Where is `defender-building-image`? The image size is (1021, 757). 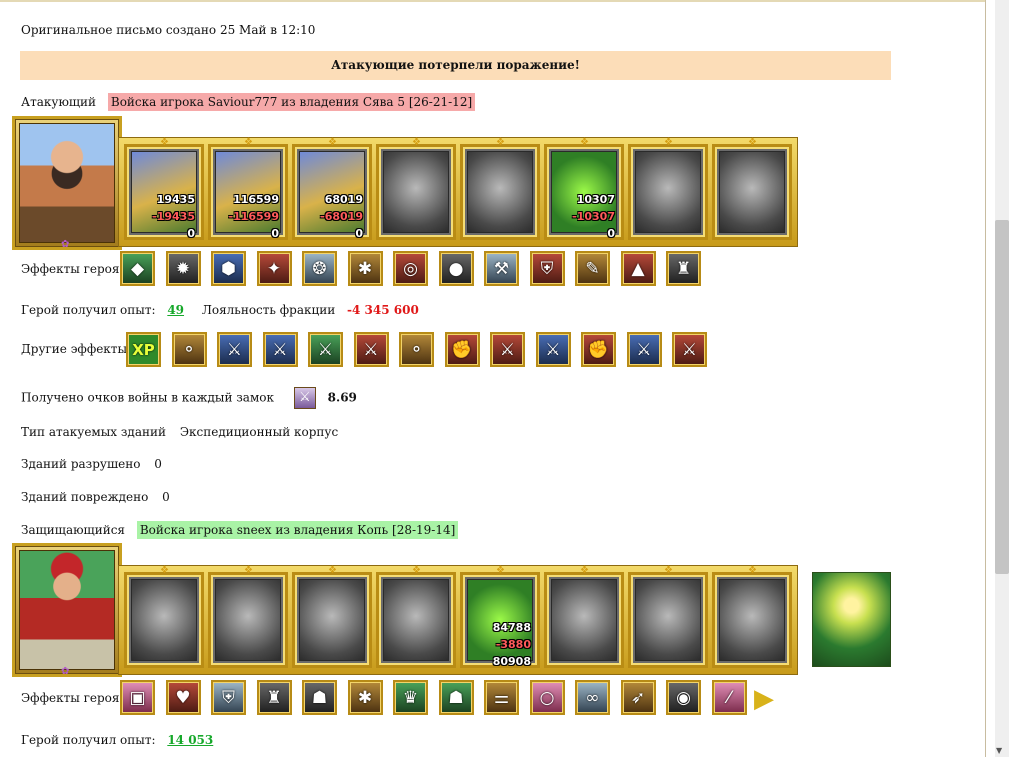
defender-building-image is located at coordinates (851, 619).